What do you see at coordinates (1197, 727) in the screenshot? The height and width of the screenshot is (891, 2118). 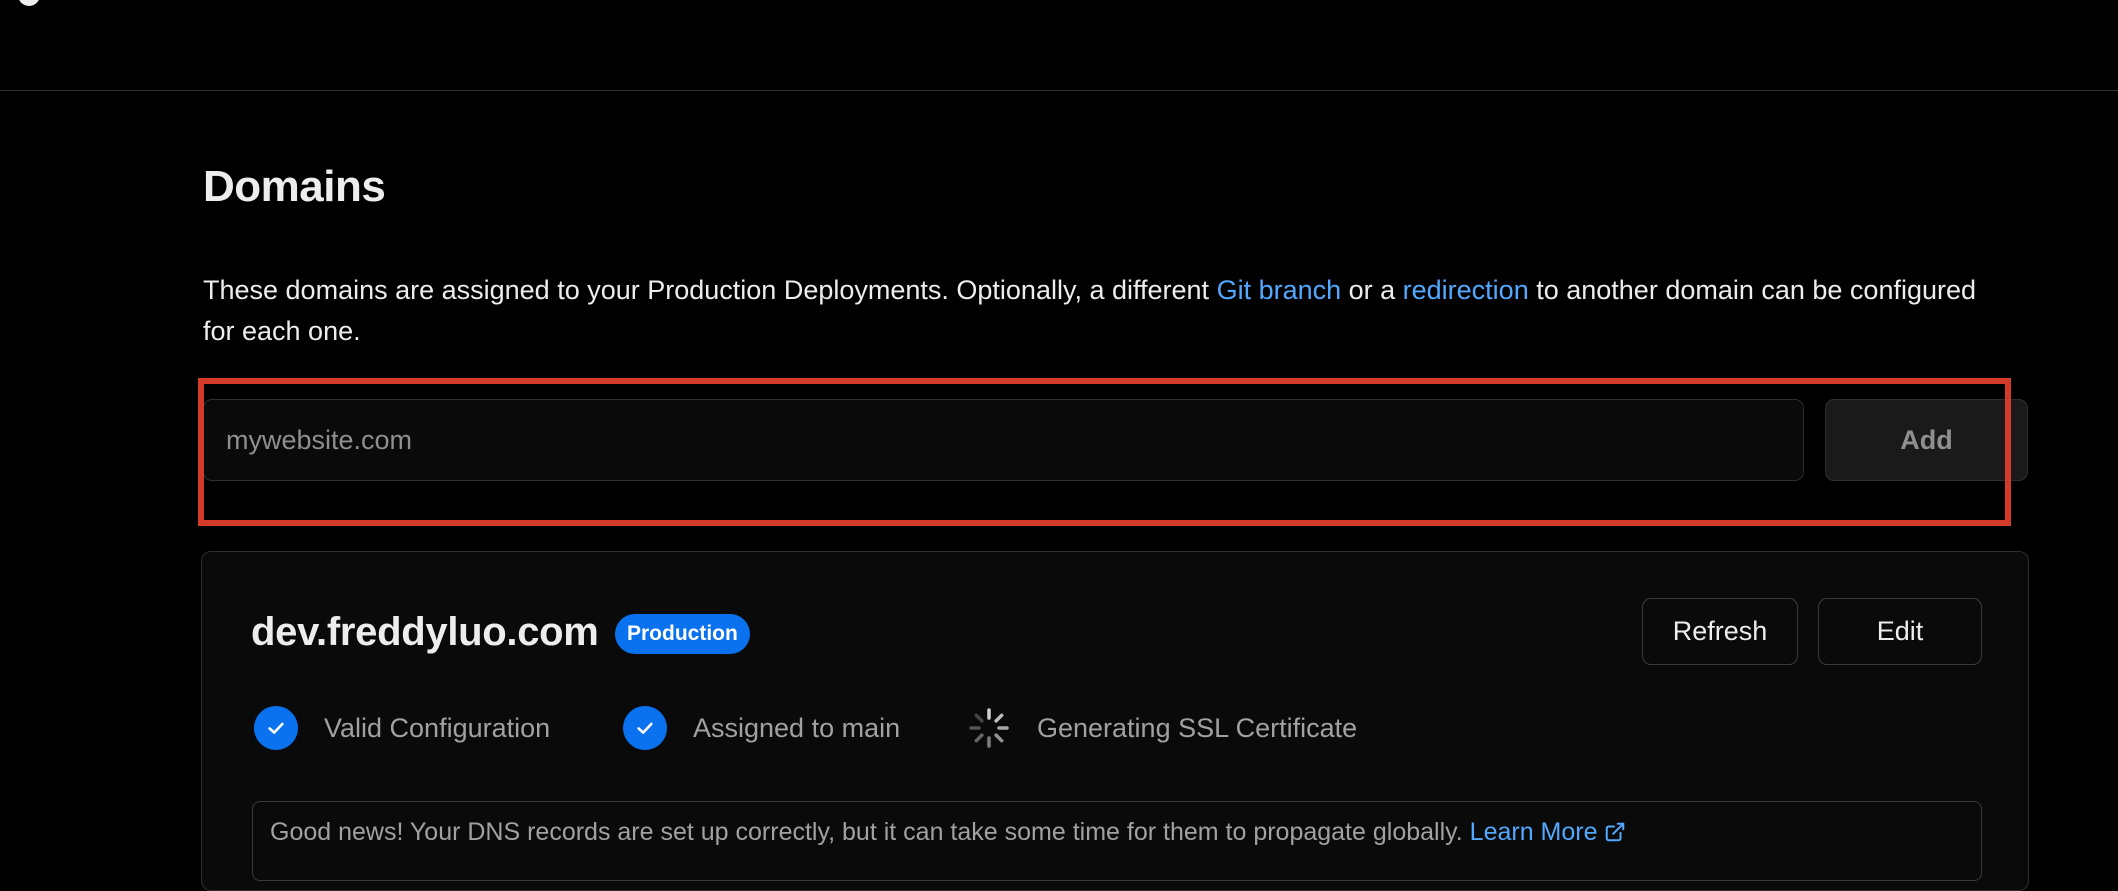 I see `status-label: Generating SSL Certificate` at bounding box center [1197, 727].